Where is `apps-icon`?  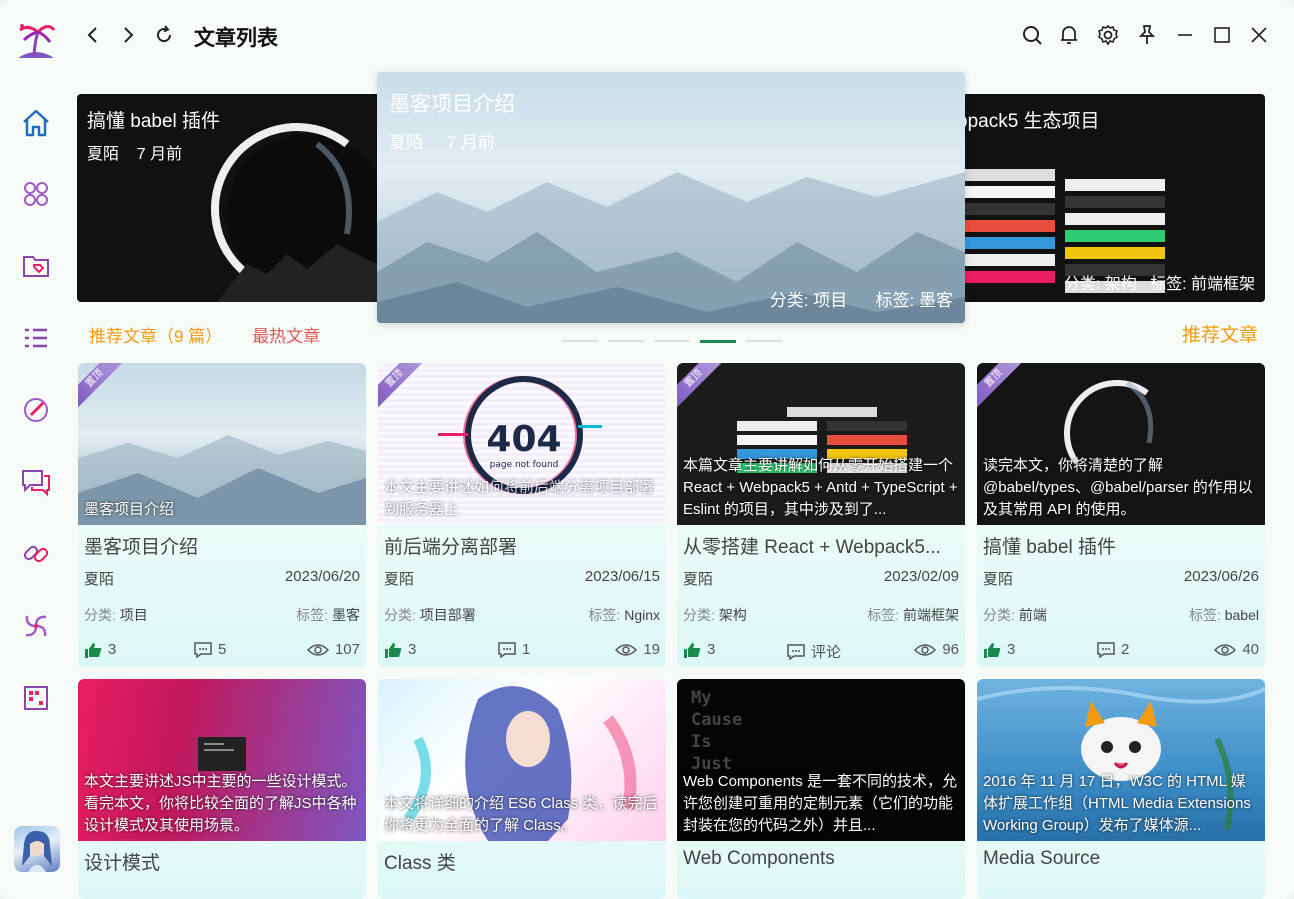 apps-icon is located at coordinates (36, 194).